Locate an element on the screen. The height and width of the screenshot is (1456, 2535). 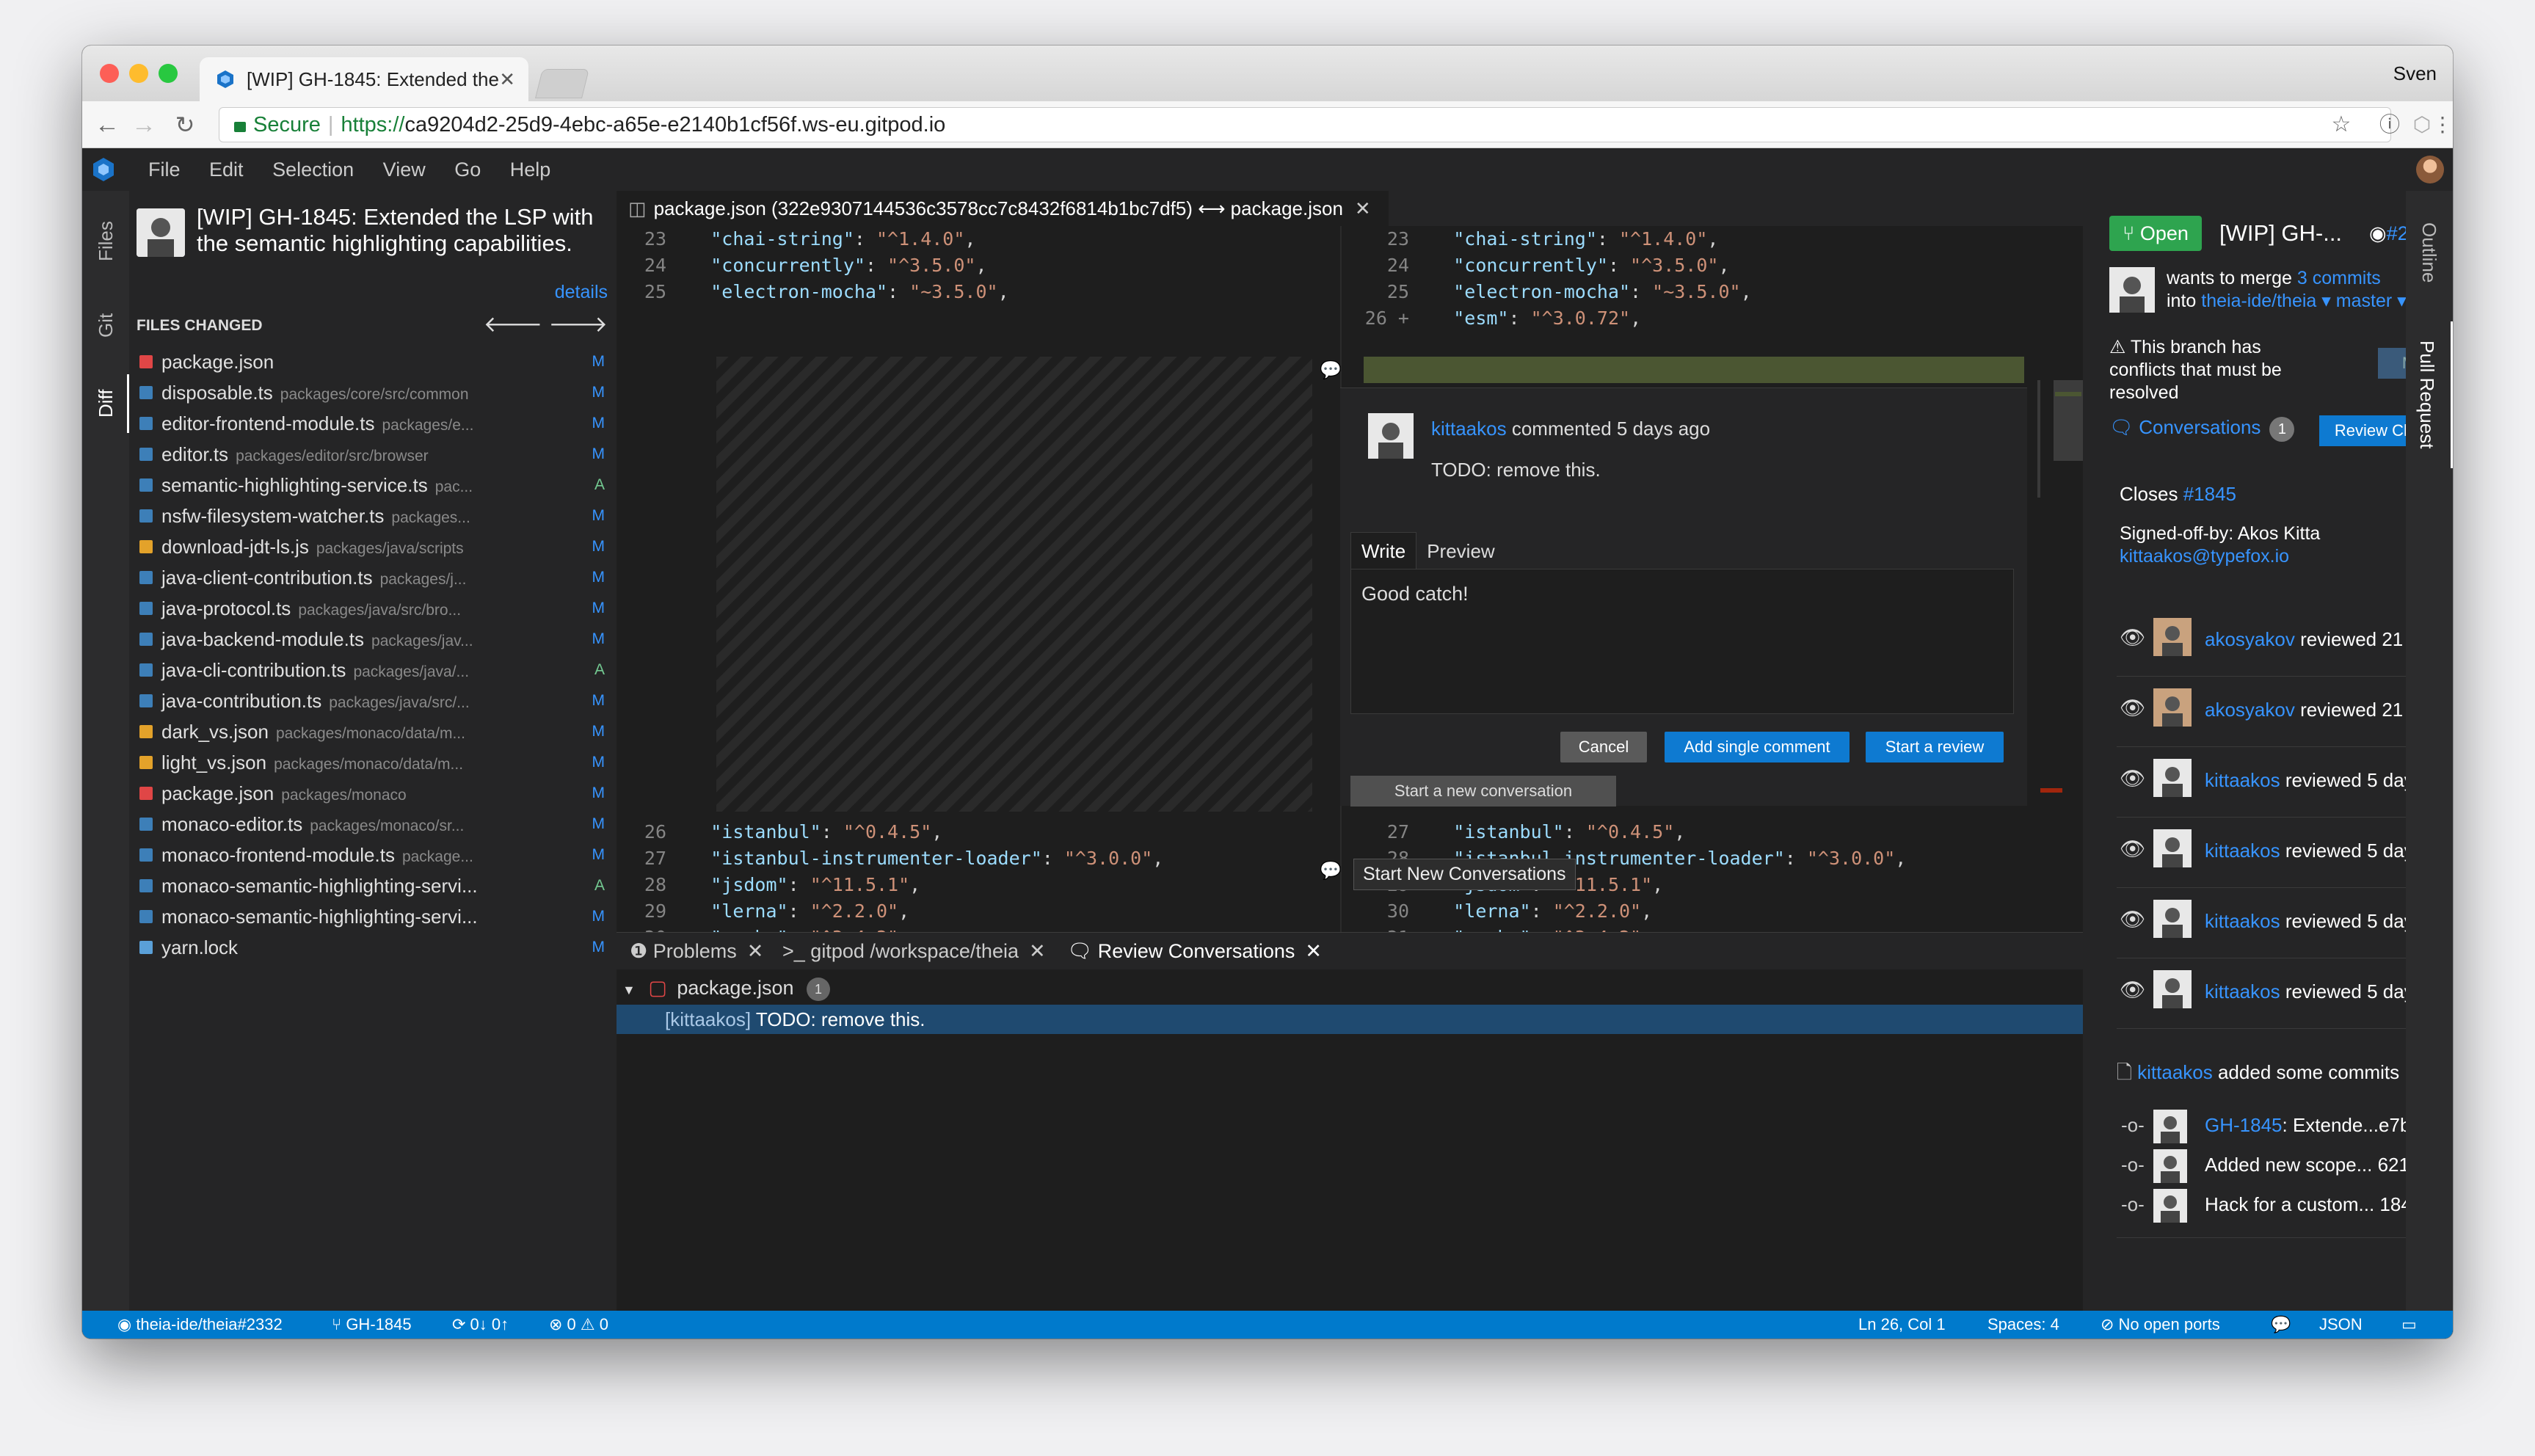
tab-terminal: >_ gitpod /workspace/theia ✕ is located at coordinates (914, 951).